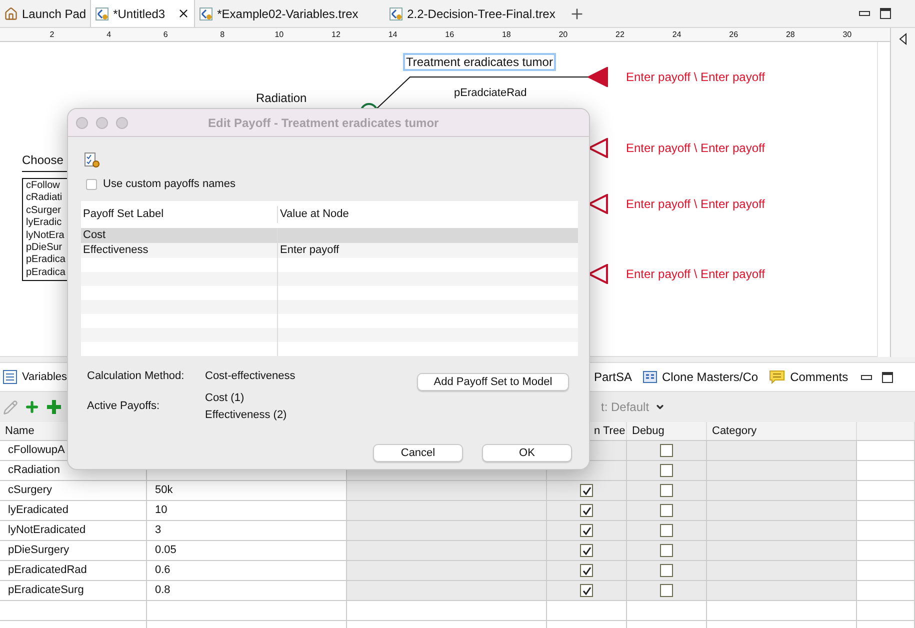 The height and width of the screenshot is (628, 915). I want to click on ruler-number: 14, so click(393, 35).